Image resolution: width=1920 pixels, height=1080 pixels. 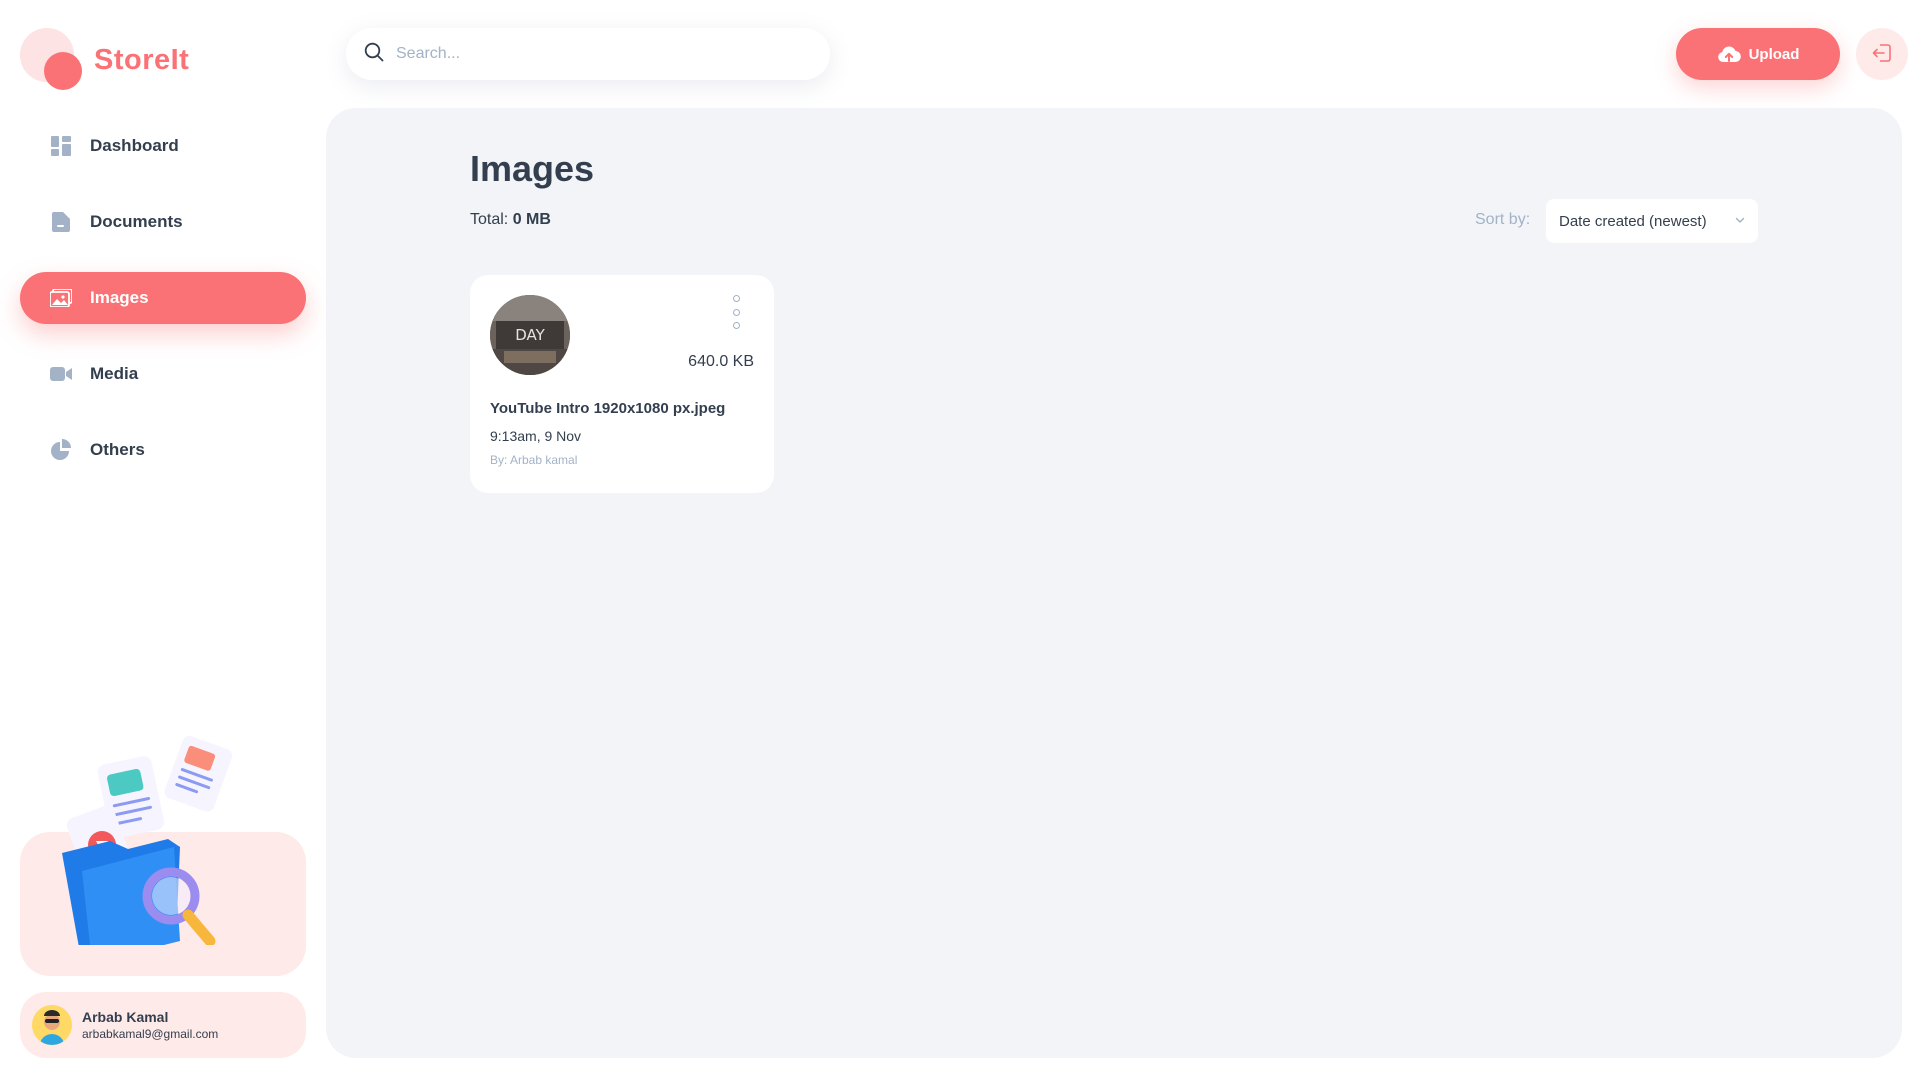 I want to click on search-input, so click(x=596, y=54).